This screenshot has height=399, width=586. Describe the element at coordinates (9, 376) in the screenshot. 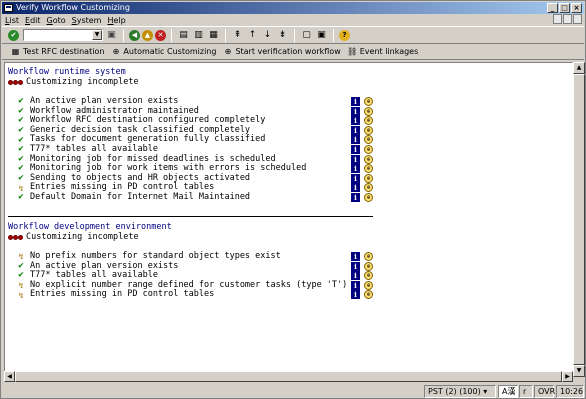

I see `scroll-left-button: ◀` at that location.